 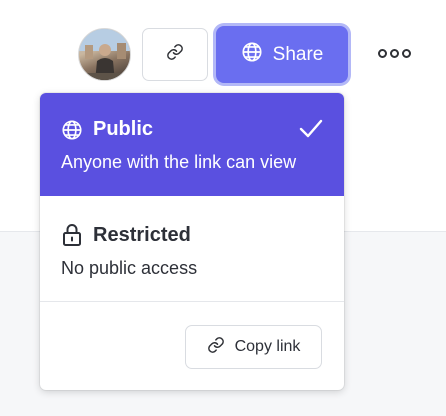 What do you see at coordinates (104, 54) in the screenshot?
I see `avatar` at bounding box center [104, 54].